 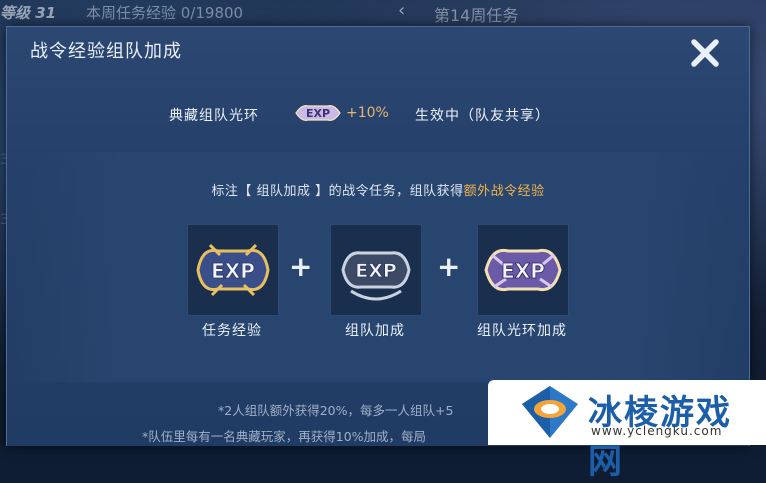 What do you see at coordinates (522, 331) in the screenshot?
I see `card-label: 组队光环加成` at bounding box center [522, 331].